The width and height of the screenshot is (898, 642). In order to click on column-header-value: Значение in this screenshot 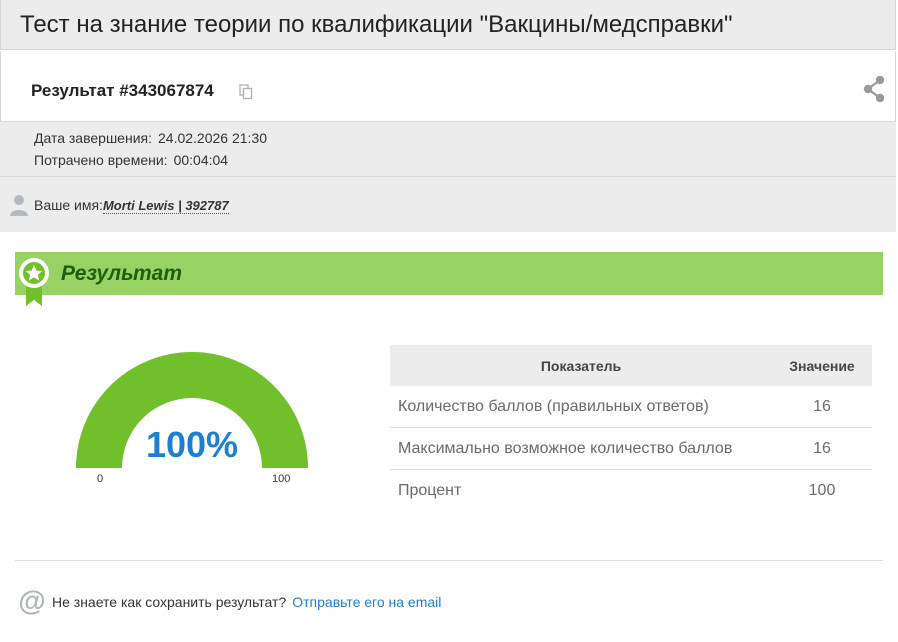, I will do `click(822, 365)`.